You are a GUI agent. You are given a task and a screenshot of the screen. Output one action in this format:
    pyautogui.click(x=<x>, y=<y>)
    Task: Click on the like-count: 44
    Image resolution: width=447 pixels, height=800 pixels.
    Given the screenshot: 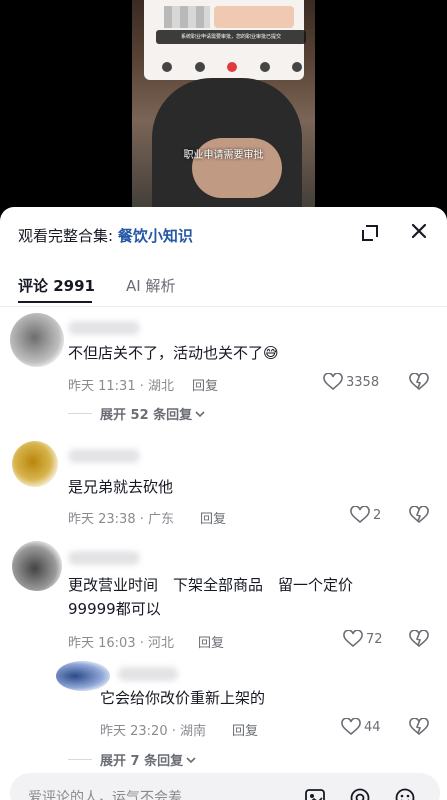 What is the action you would take?
    pyautogui.click(x=372, y=727)
    